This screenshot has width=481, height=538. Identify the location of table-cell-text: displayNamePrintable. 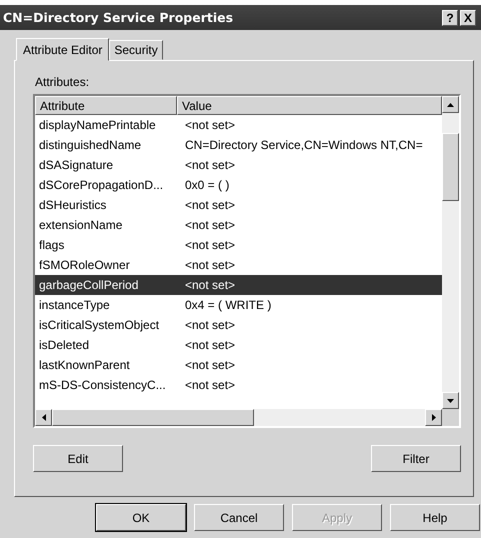
(97, 125).